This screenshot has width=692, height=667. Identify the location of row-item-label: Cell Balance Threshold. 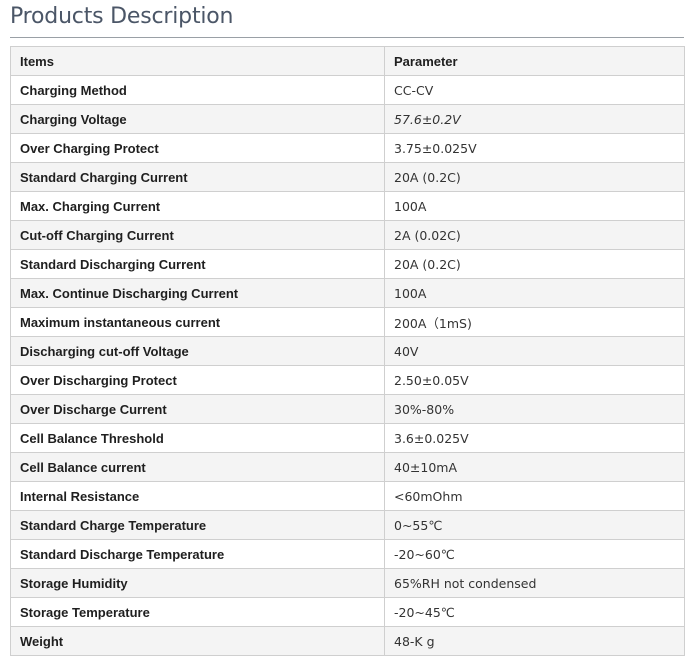
(197, 438).